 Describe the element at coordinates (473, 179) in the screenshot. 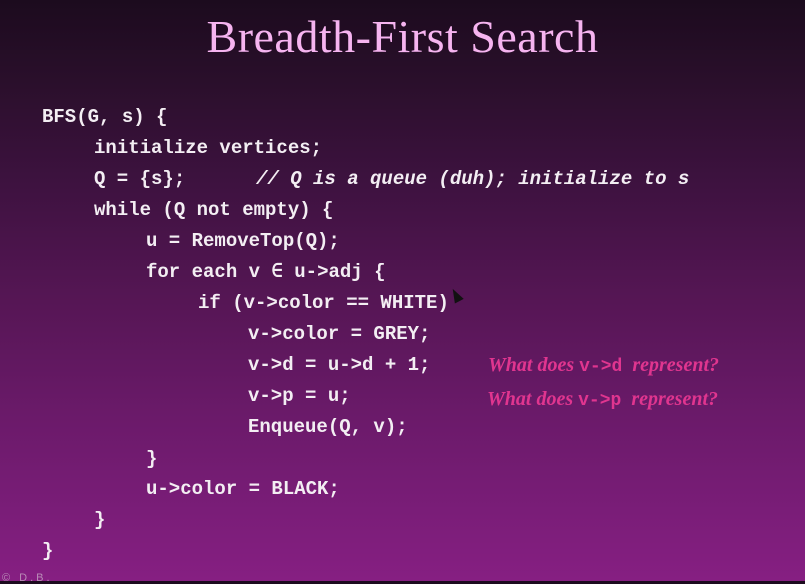

I see `code-comment-queue: // Q is a queue (duh); initialize to s` at that location.